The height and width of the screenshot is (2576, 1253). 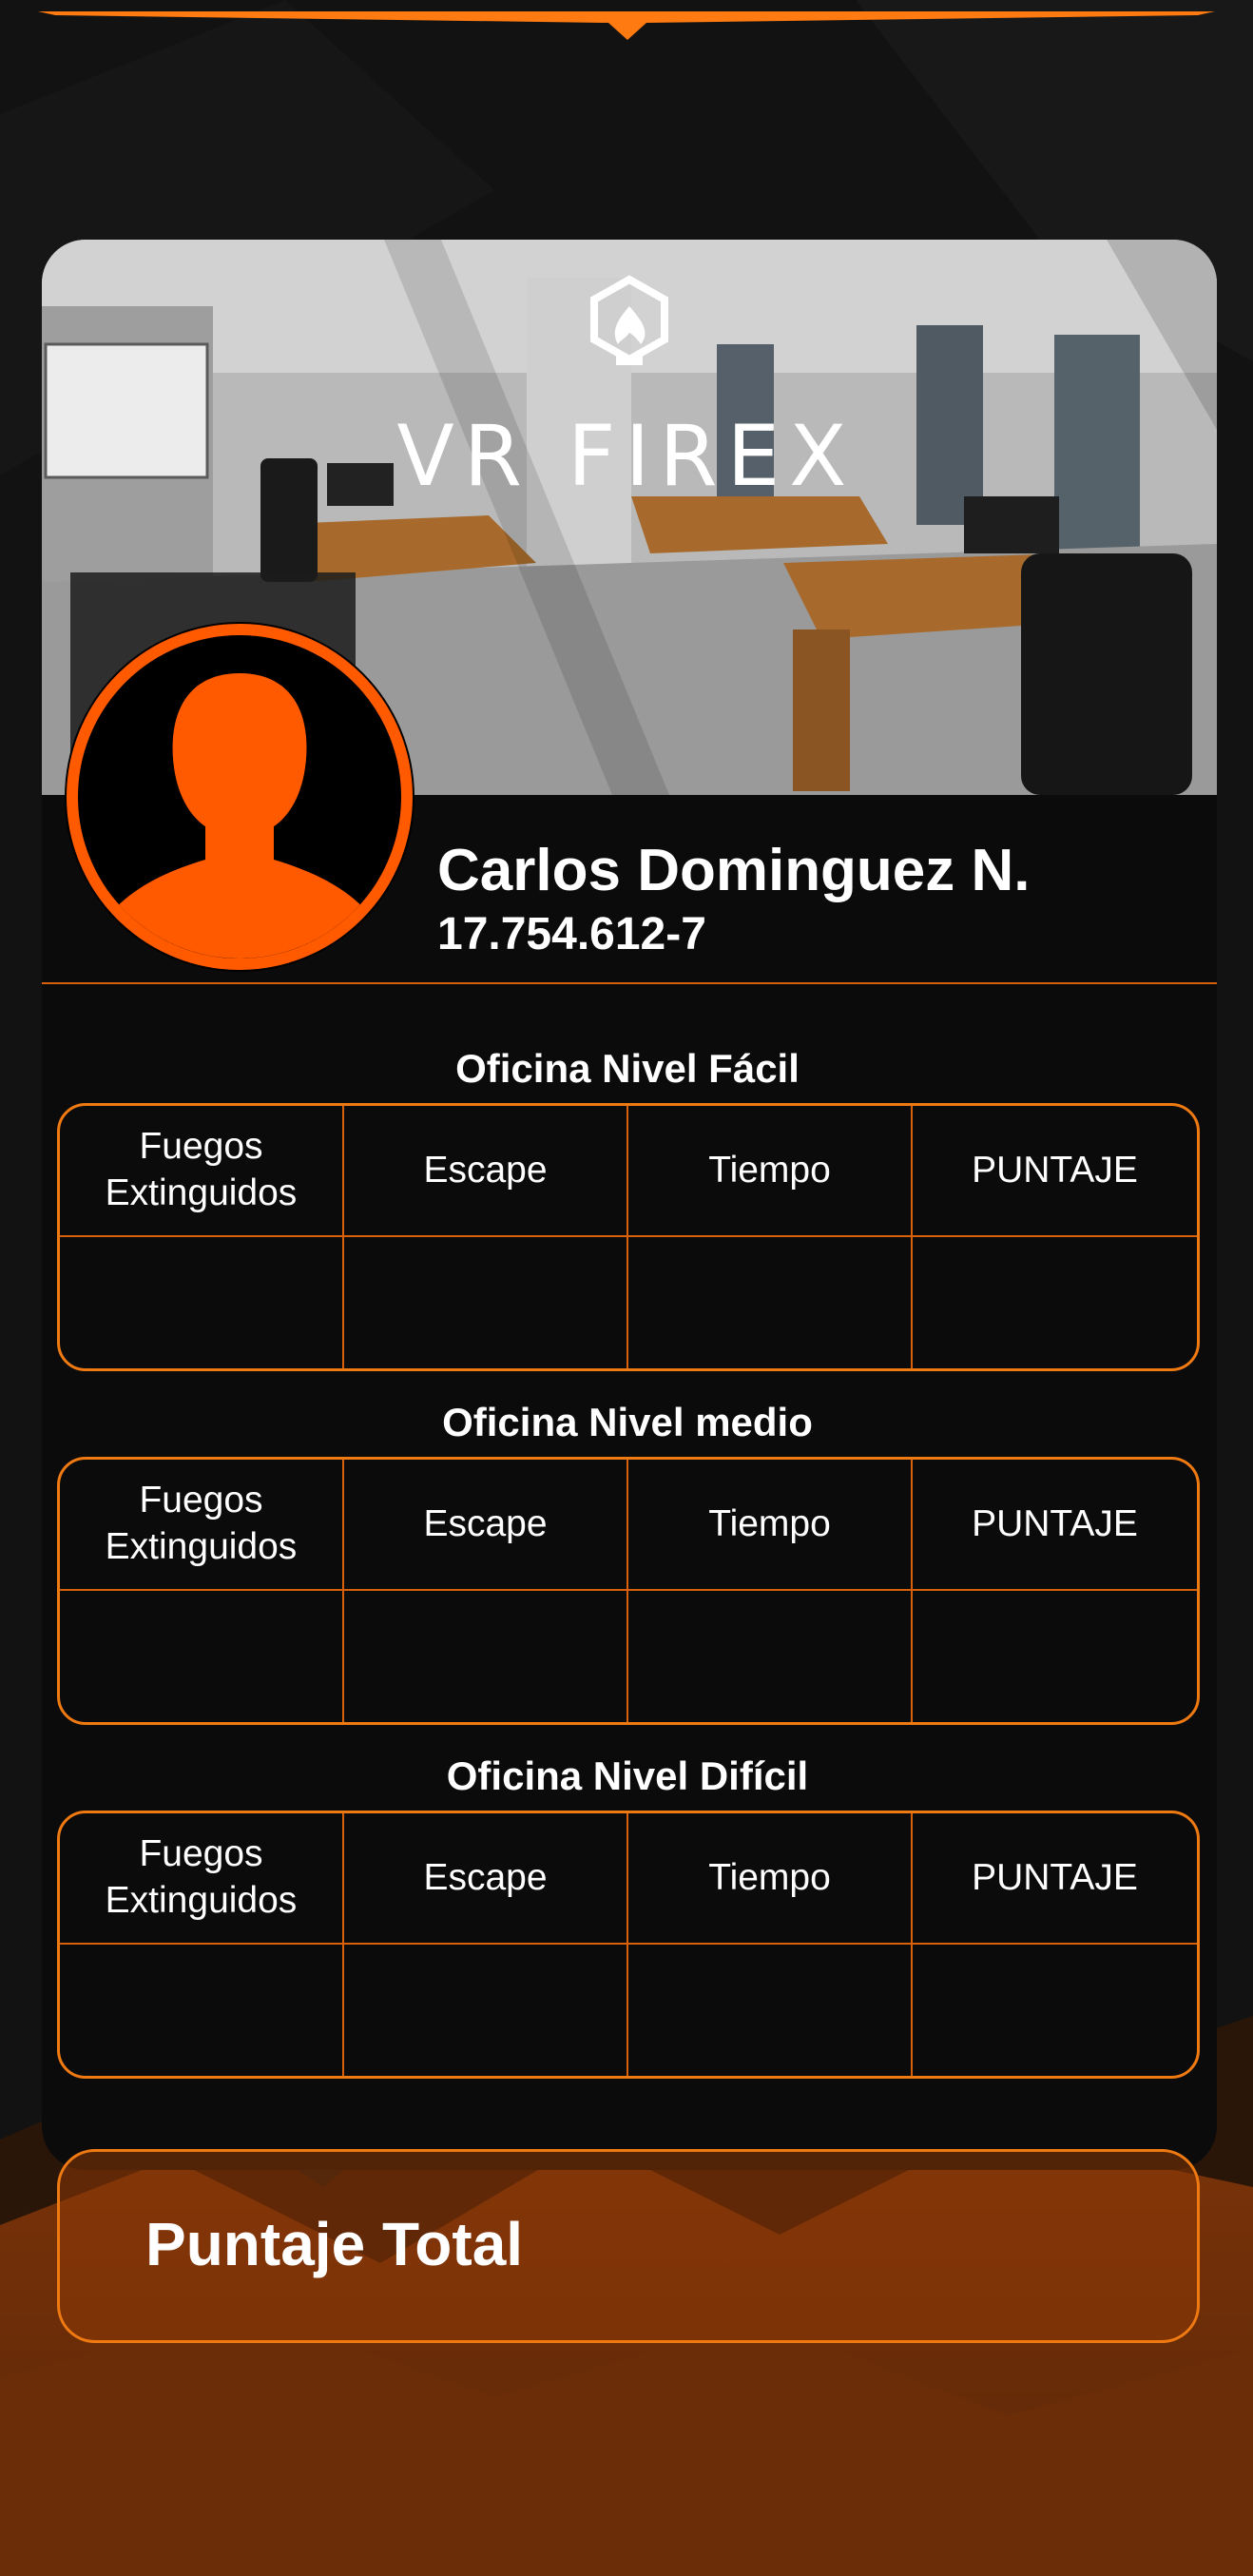 I want to click on total-score-label: Puntaje Total, so click(x=334, y=2244).